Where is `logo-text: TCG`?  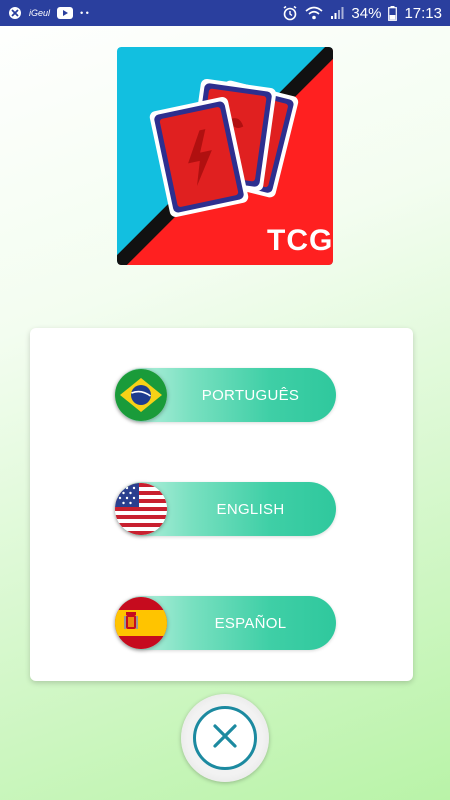
logo-text: TCG is located at coordinates (300, 240).